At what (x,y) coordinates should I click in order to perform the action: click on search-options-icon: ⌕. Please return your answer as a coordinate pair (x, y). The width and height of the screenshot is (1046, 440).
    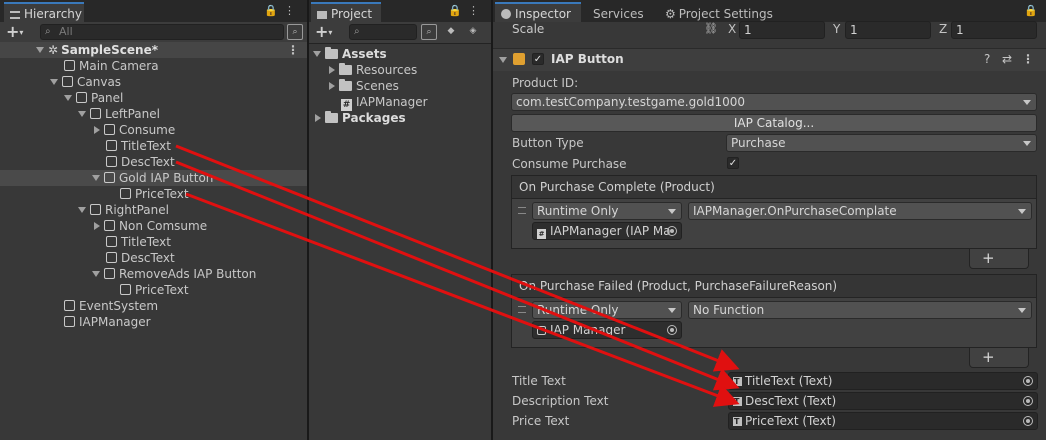
    Looking at the image, I should click on (295, 32).